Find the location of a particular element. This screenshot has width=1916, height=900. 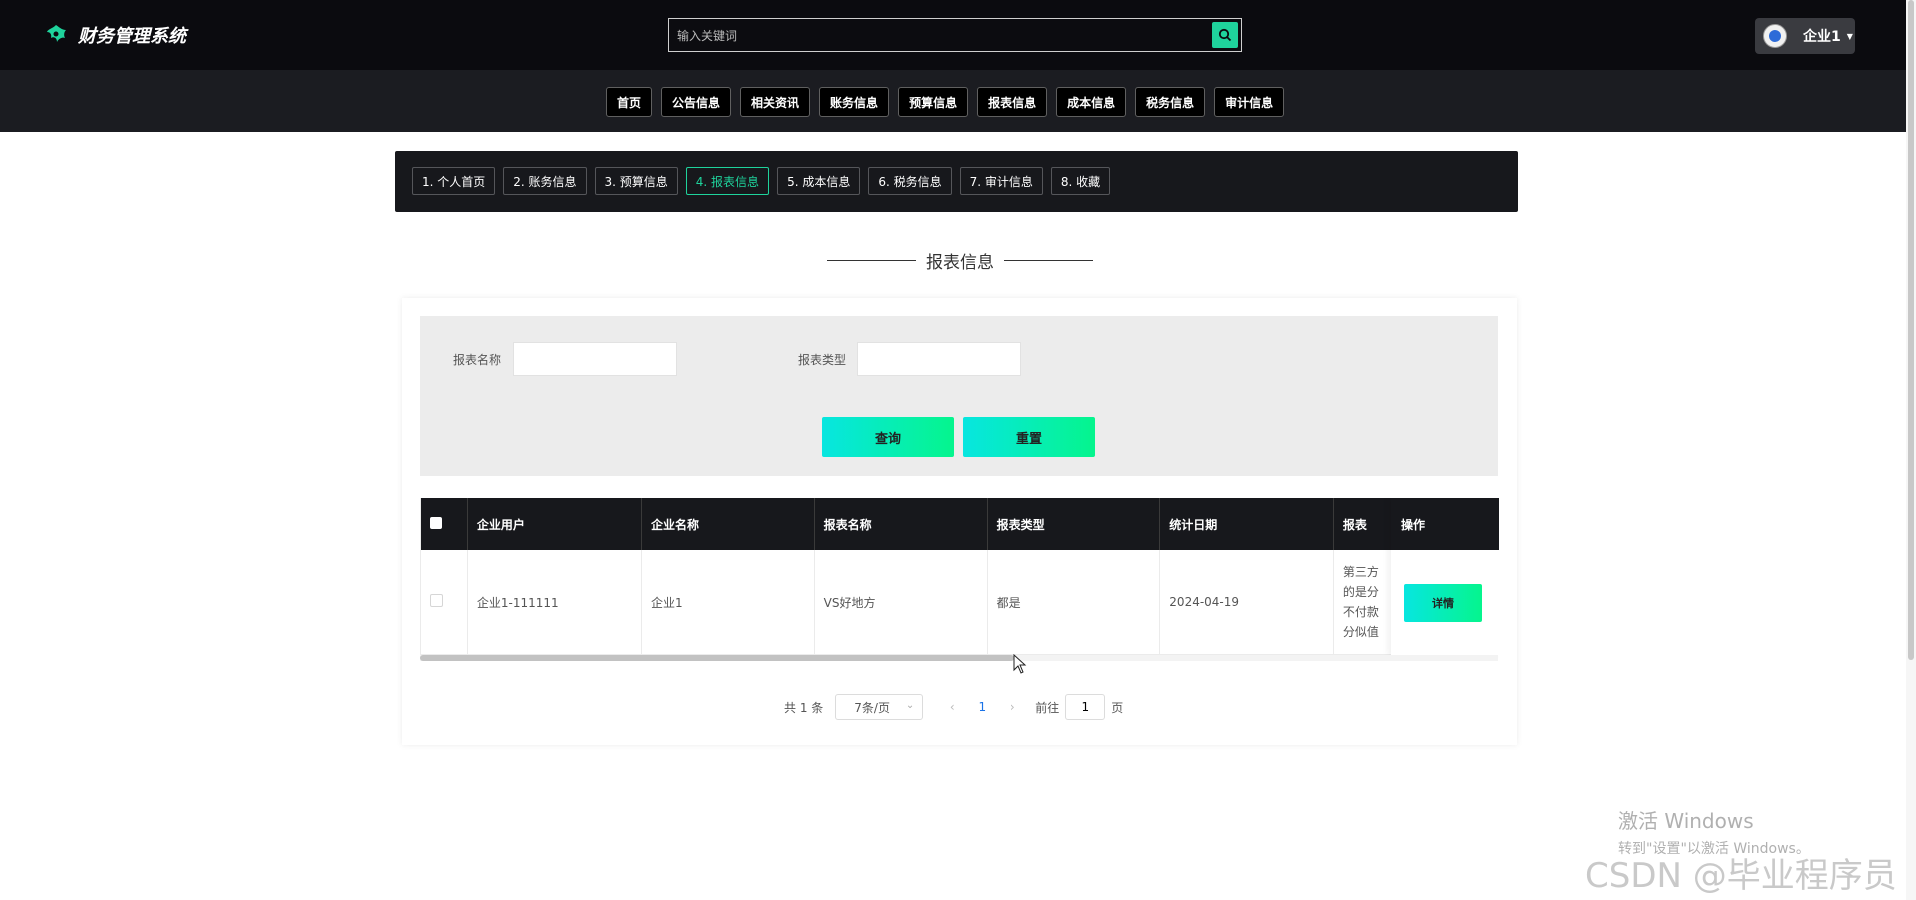

search-button is located at coordinates (1225, 35).